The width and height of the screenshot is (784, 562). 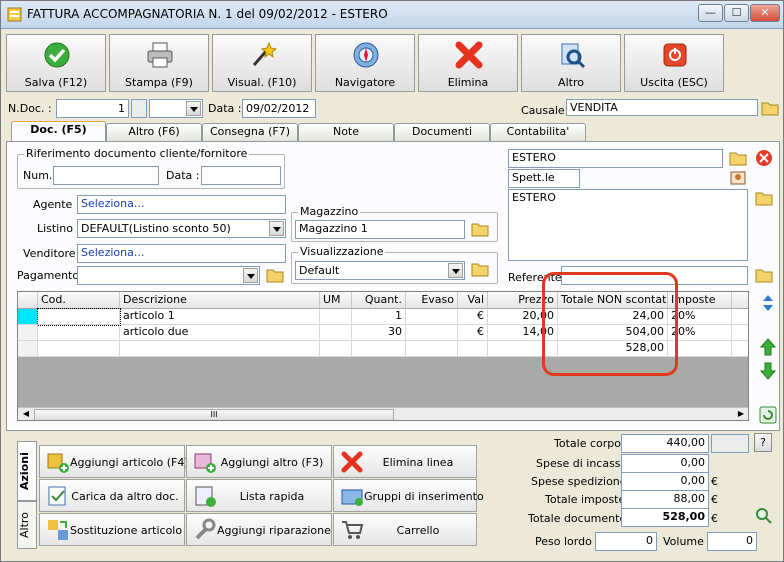 I want to click on print-button: Stampa (F9), so click(x=159, y=63).